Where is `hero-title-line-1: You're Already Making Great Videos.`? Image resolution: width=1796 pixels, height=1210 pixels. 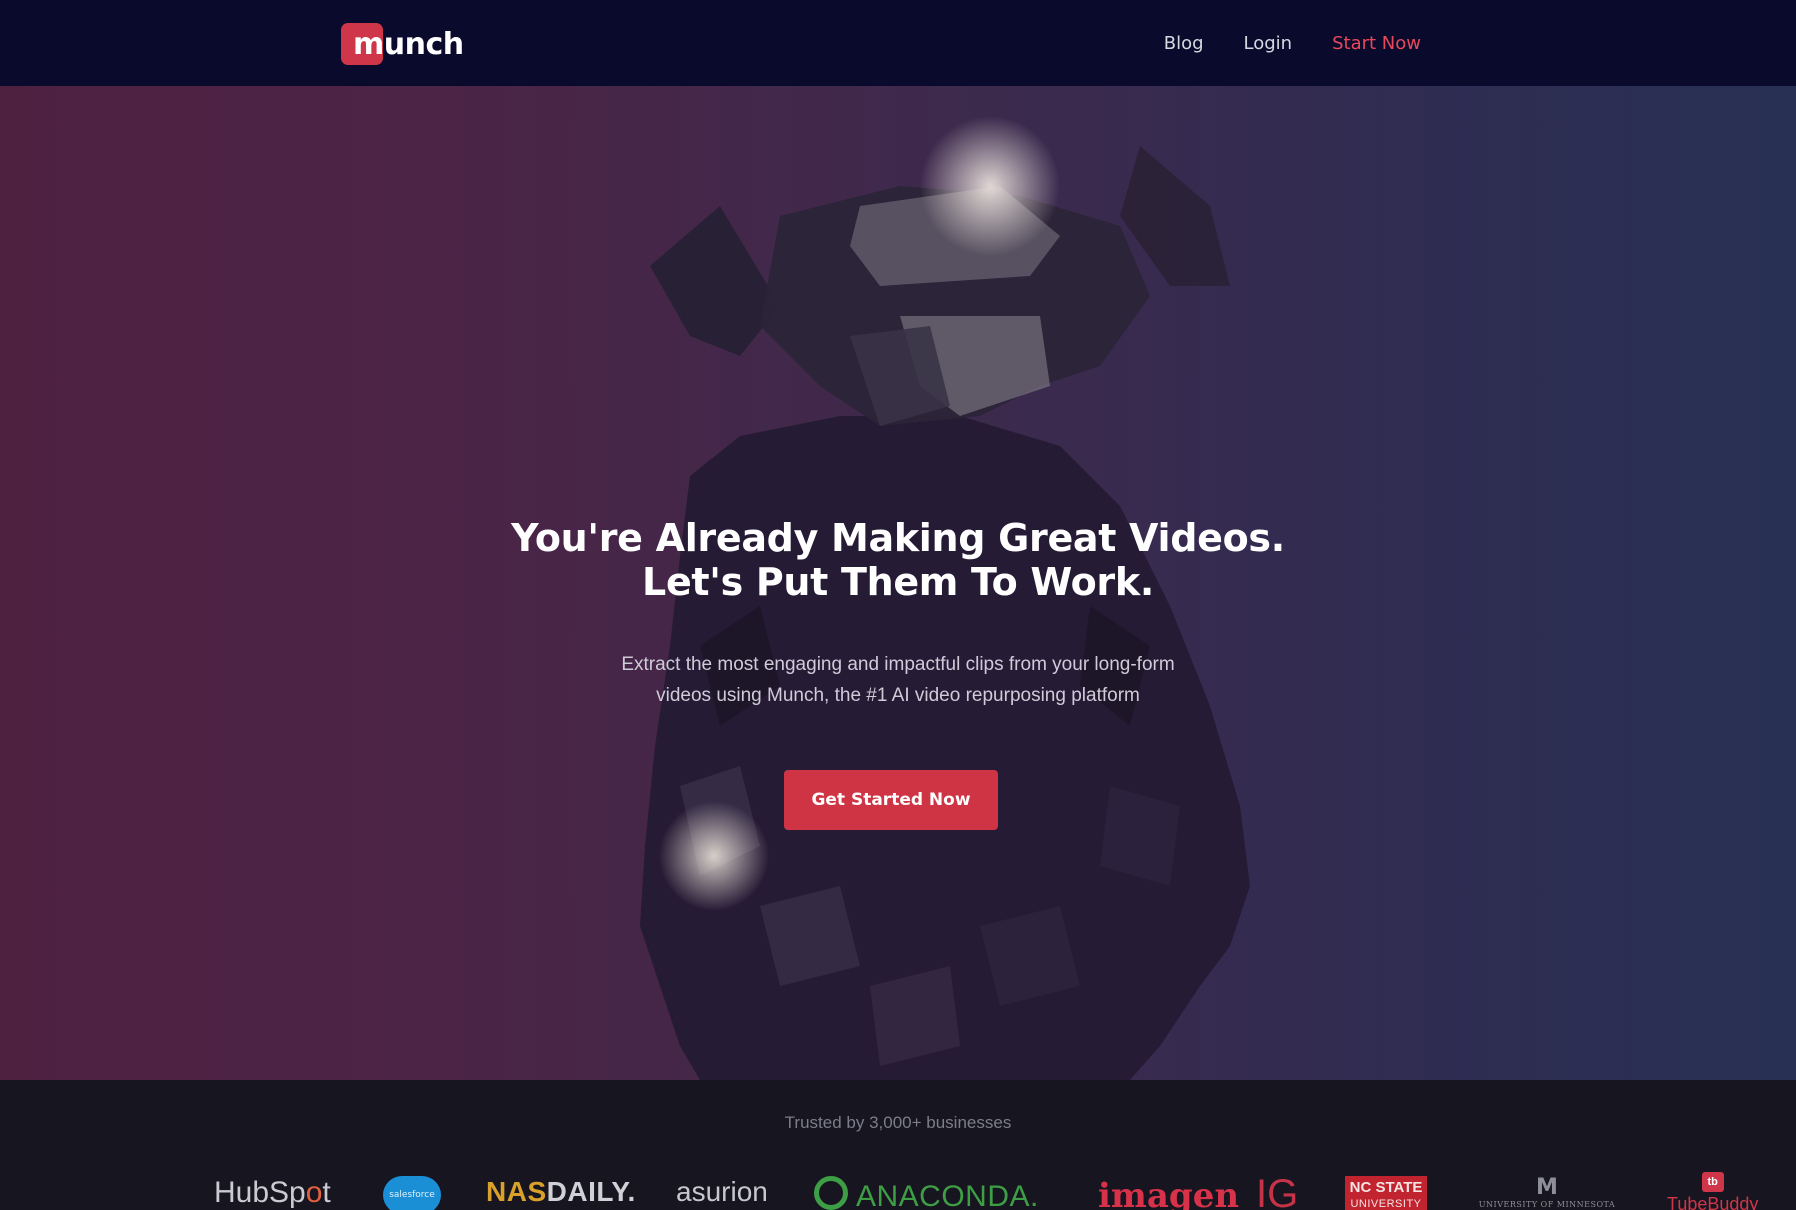 hero-title-line-1: You're Already Making Great Videos. is located at coordinates (898, 538).